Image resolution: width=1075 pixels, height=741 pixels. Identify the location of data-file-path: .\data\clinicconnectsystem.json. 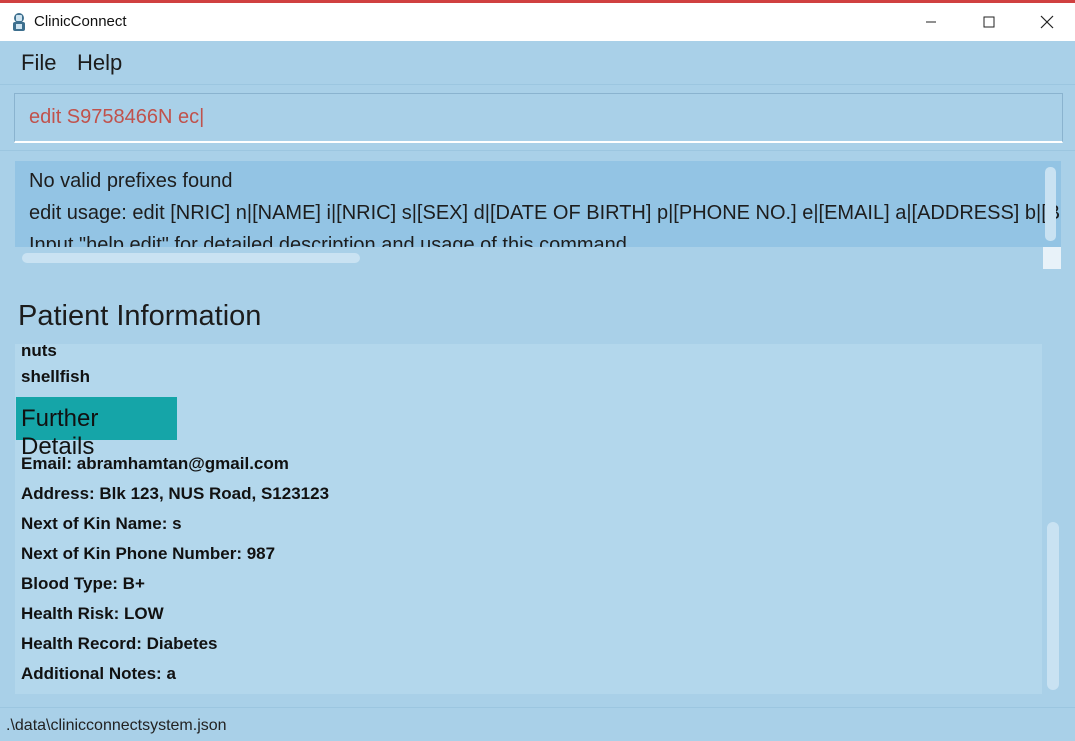
(116, 725).